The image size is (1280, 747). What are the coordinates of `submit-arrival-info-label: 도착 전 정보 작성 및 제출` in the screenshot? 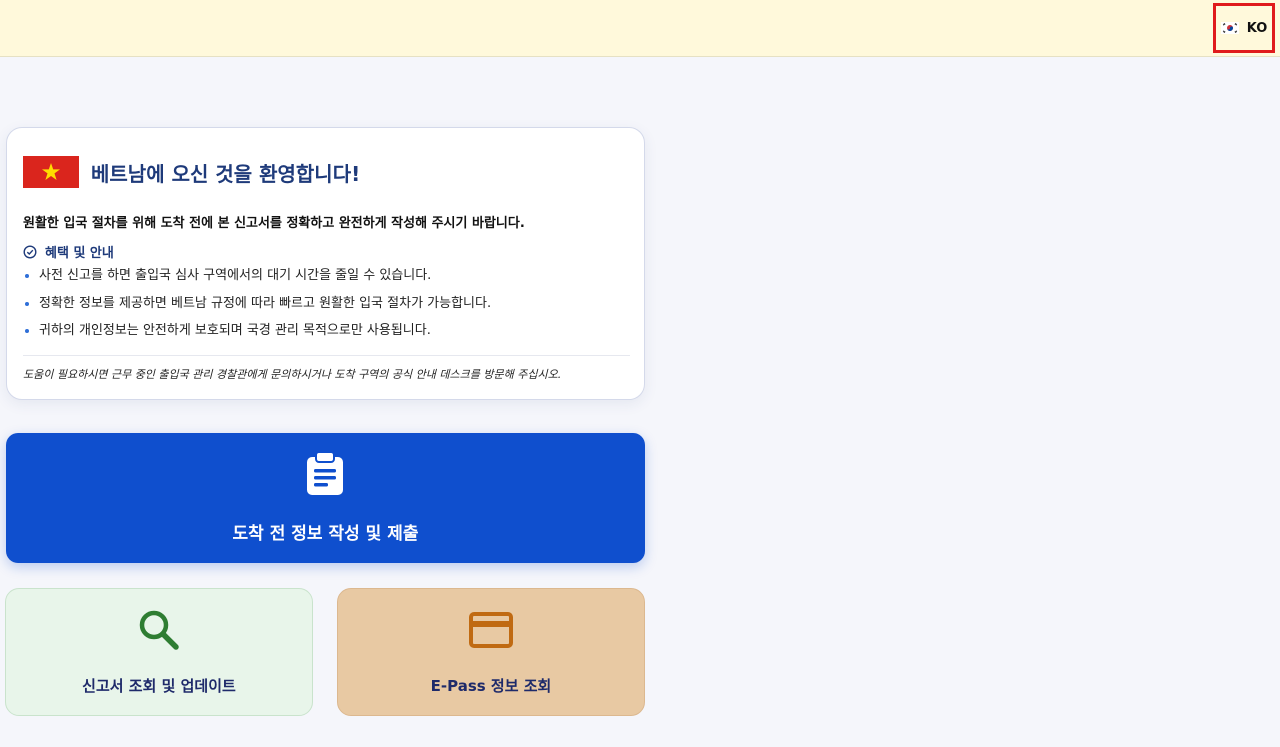 It's located at (325, 534).